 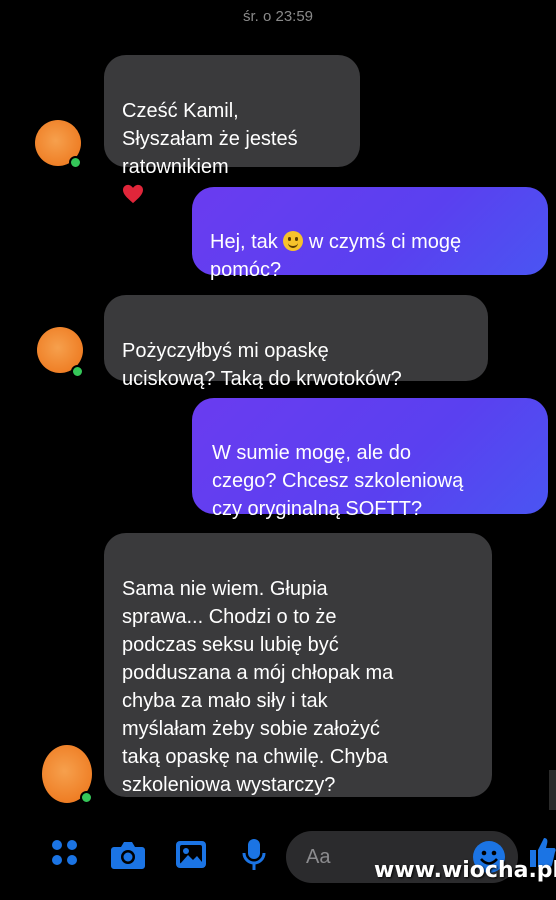 What do you see at coordinates (278, 16) in the screenshot?
I see `timestamp: śr. o 23:59` at bounding box center [278, 16].